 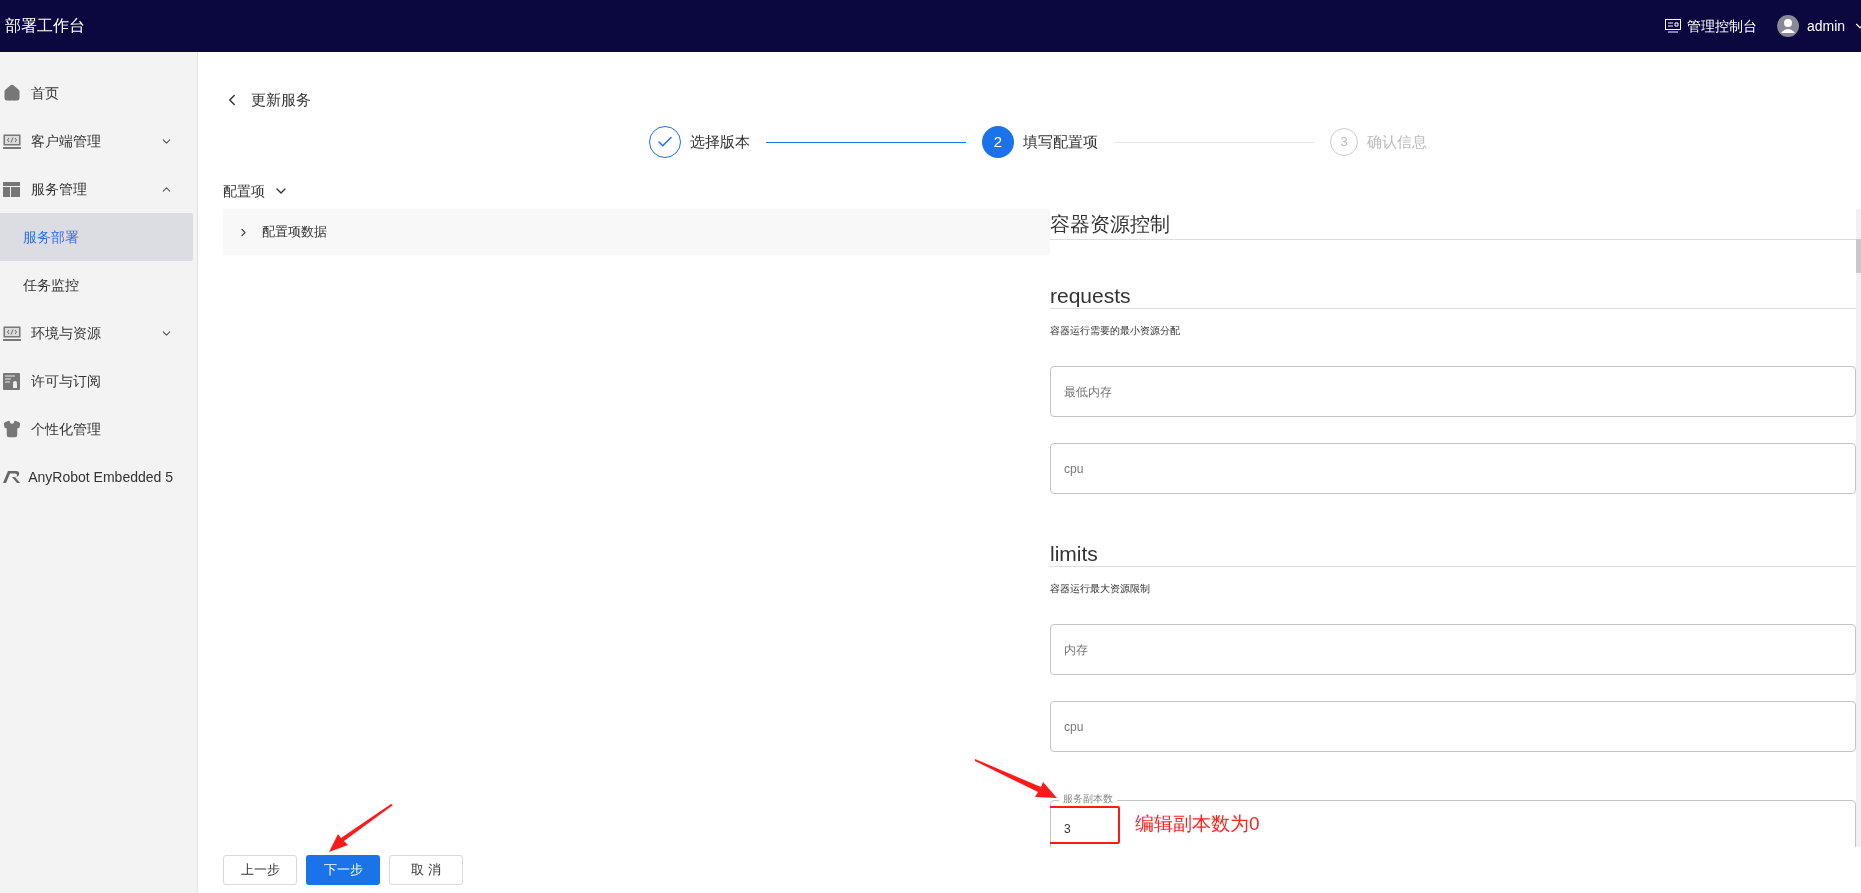 What do you see at coordinates (1453, 391) in the screenshot?
I see `input-field: 最低内存` at bounding box center [1453, 391].